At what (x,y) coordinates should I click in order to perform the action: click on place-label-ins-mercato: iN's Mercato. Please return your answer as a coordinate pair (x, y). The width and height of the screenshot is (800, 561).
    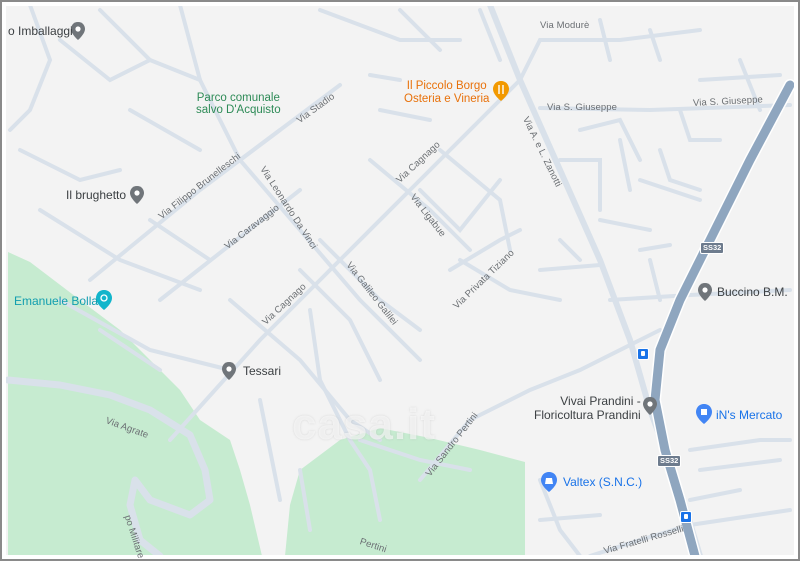
    Looking at the image, I should click on (749, 415).